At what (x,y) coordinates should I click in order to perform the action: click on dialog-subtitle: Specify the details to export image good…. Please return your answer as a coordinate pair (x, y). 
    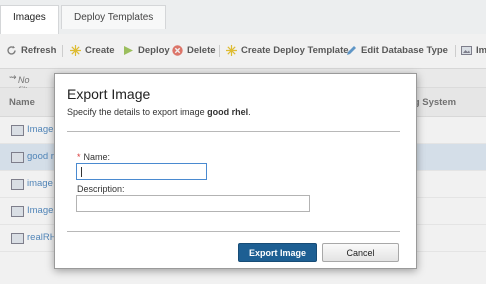
    Looking at the image, I should click on (159, 112).